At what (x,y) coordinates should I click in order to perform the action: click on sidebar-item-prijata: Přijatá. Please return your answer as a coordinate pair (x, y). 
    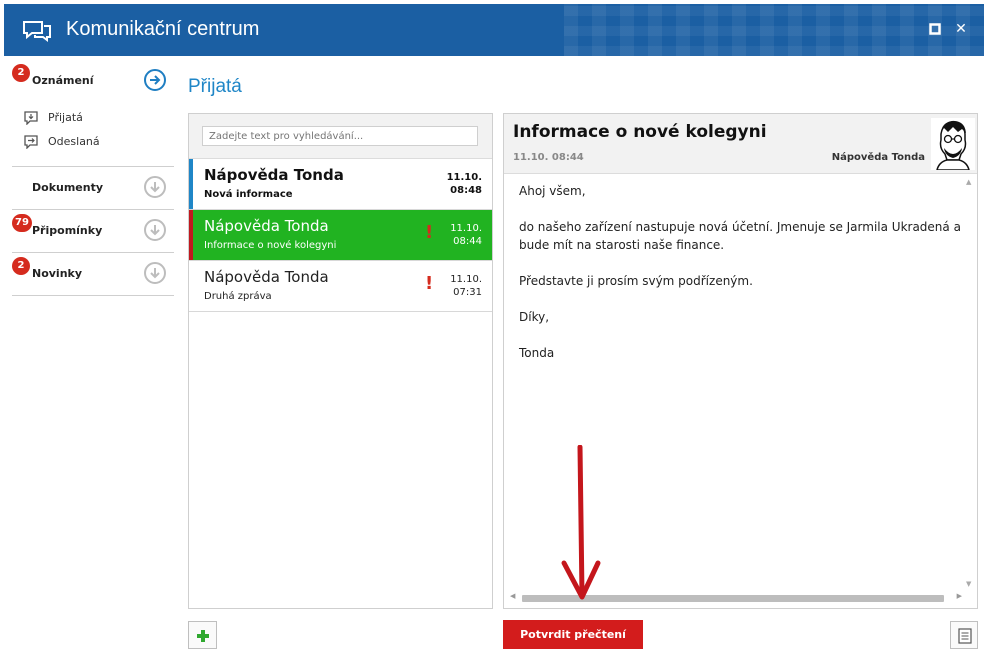
    Looking at the image, I should click on (98, 118).